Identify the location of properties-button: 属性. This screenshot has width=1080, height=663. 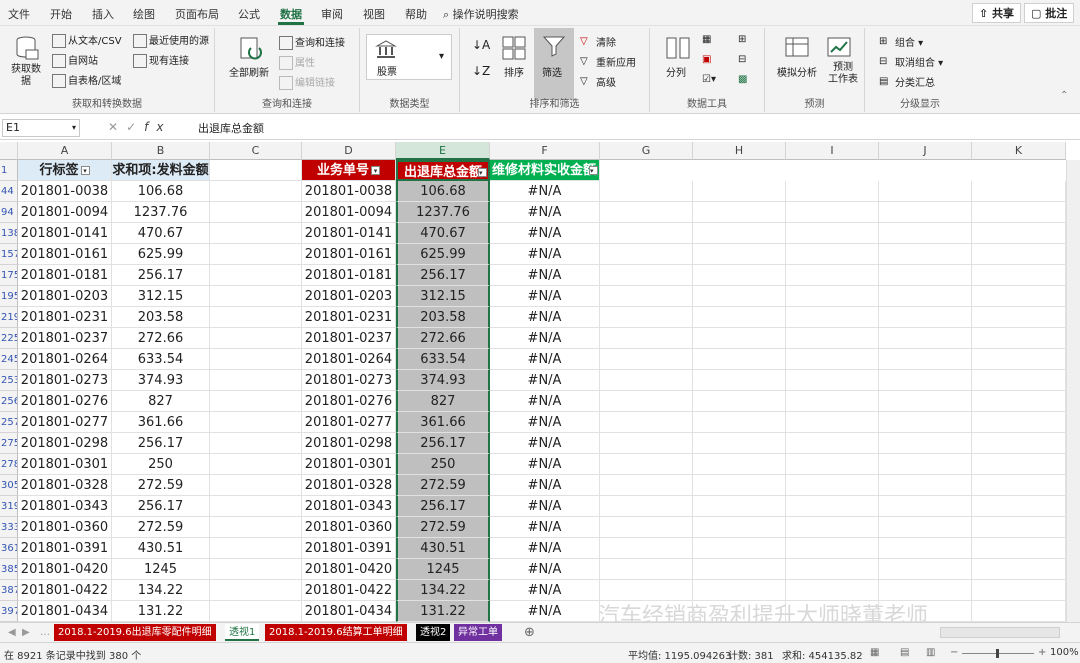
(297, 62).